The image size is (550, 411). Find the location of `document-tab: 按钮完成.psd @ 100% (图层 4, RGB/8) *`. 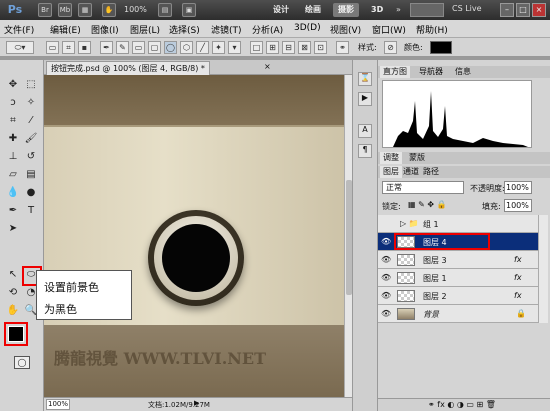

document-tab: 按钮完成.psd @ 100% (图层 4, RGB/8) * is located at coordinates (128, 68).